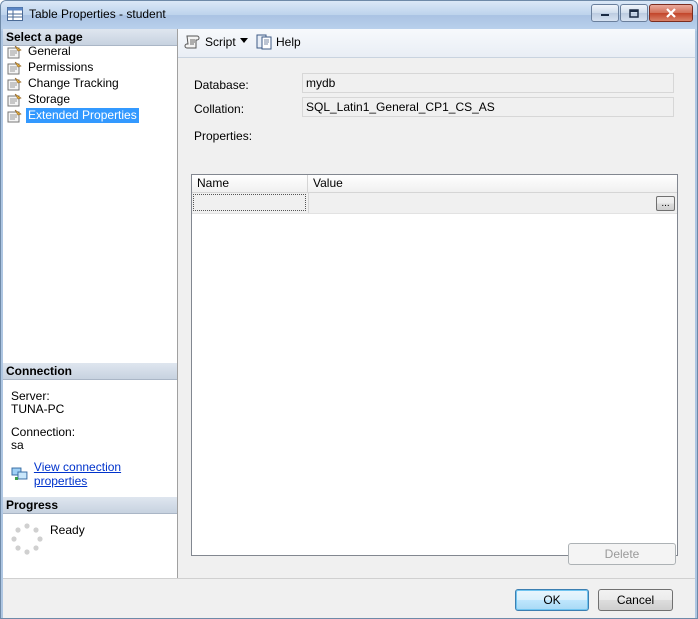 This screenshot has width=698, height=619. What do you see at coordinates (17, 445) in the screenshot?
I see `connection-value: sa` at bounding box center [17, 445].